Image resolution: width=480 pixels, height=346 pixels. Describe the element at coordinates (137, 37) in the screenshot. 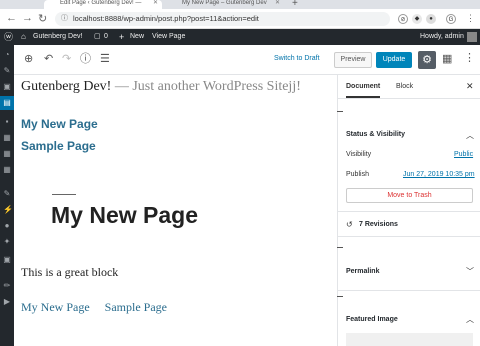

I see `new-link: New` at that location.